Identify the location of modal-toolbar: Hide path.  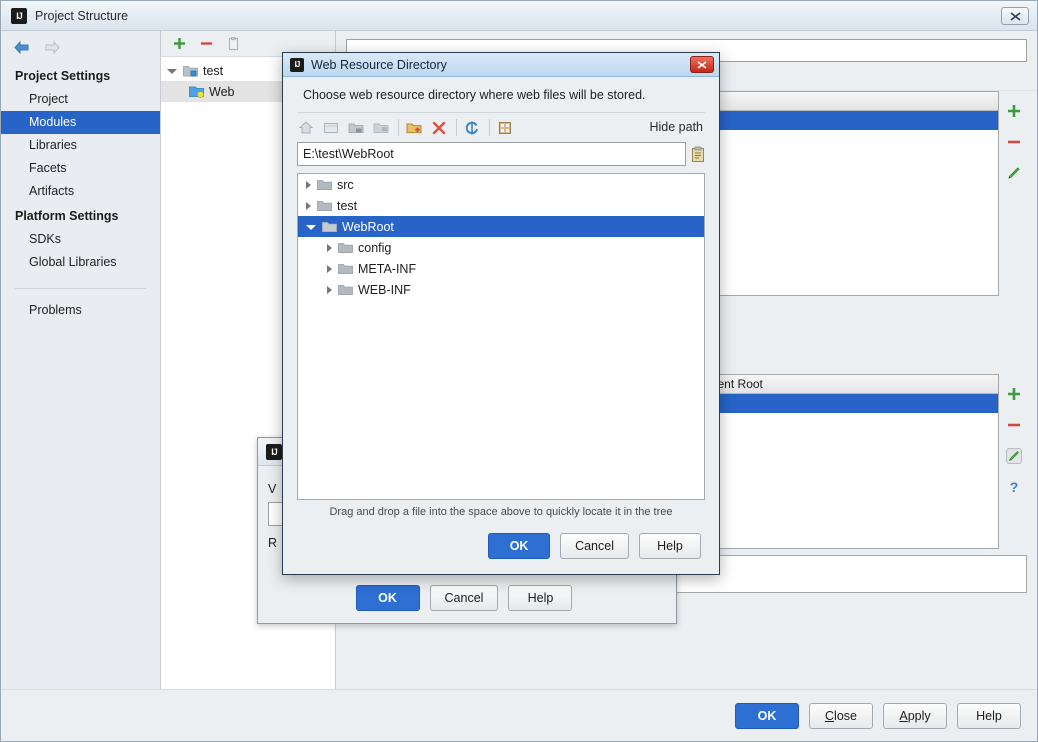
(501, 127).